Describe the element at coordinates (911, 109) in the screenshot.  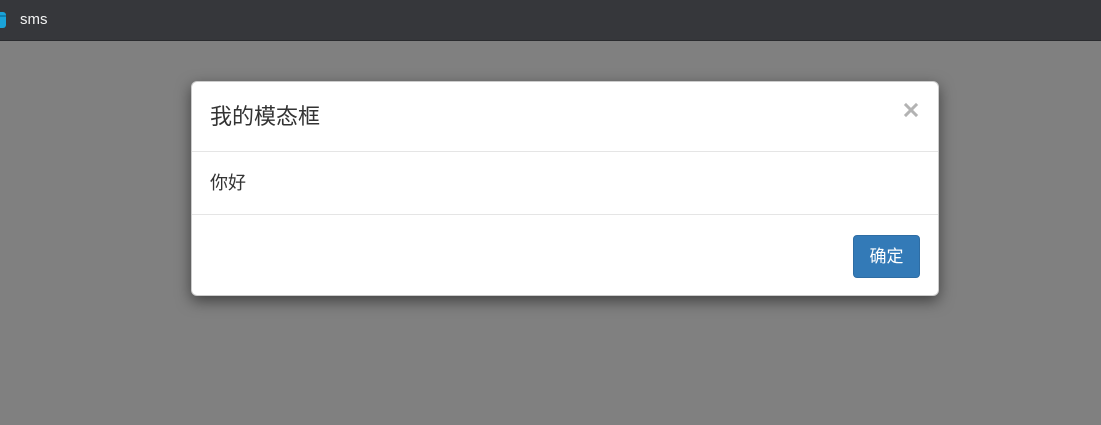
I see `close-icon` at that location.